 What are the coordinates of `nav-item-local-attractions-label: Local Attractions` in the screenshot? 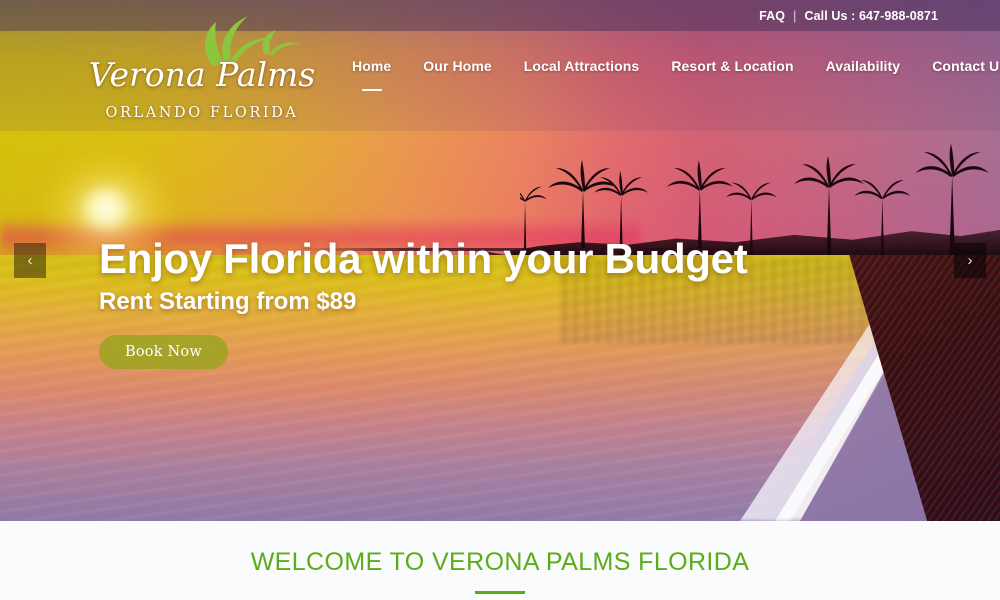 It's located at (581, 66).